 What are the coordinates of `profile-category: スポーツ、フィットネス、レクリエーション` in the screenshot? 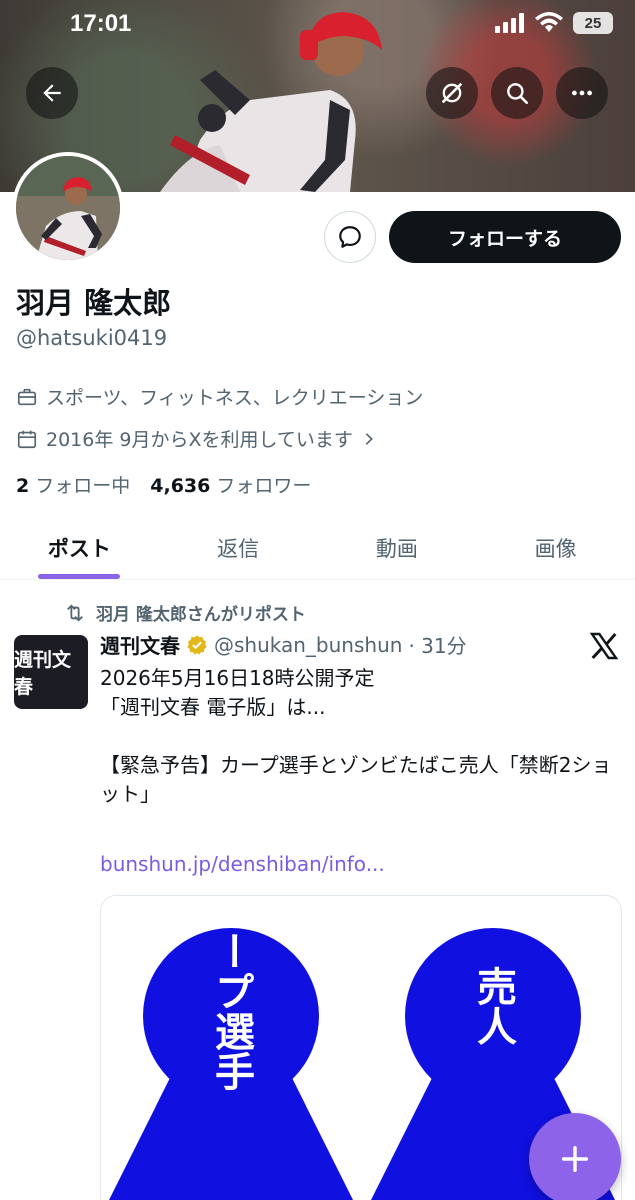 It's located at (219, 396).